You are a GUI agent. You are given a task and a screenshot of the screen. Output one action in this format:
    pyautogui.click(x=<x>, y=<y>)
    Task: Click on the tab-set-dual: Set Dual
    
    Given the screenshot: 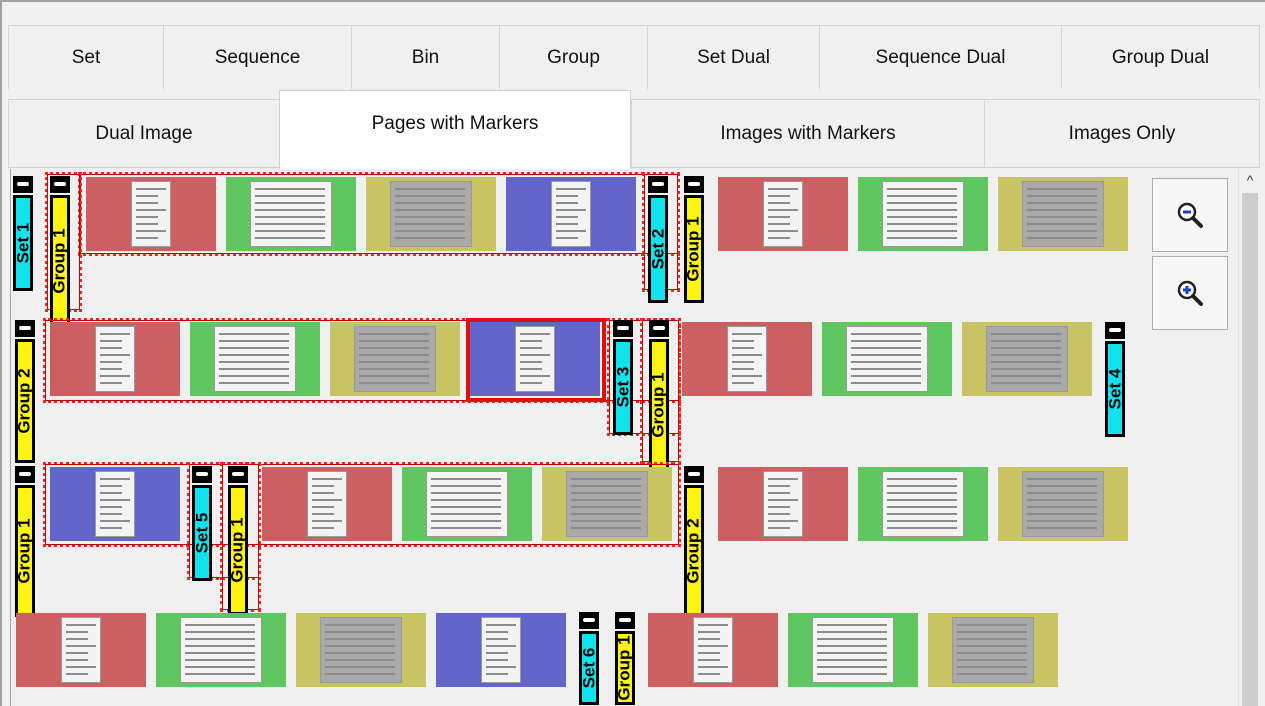 What is the action you would take?
    pyautogui.click(x=733, y=57)
    